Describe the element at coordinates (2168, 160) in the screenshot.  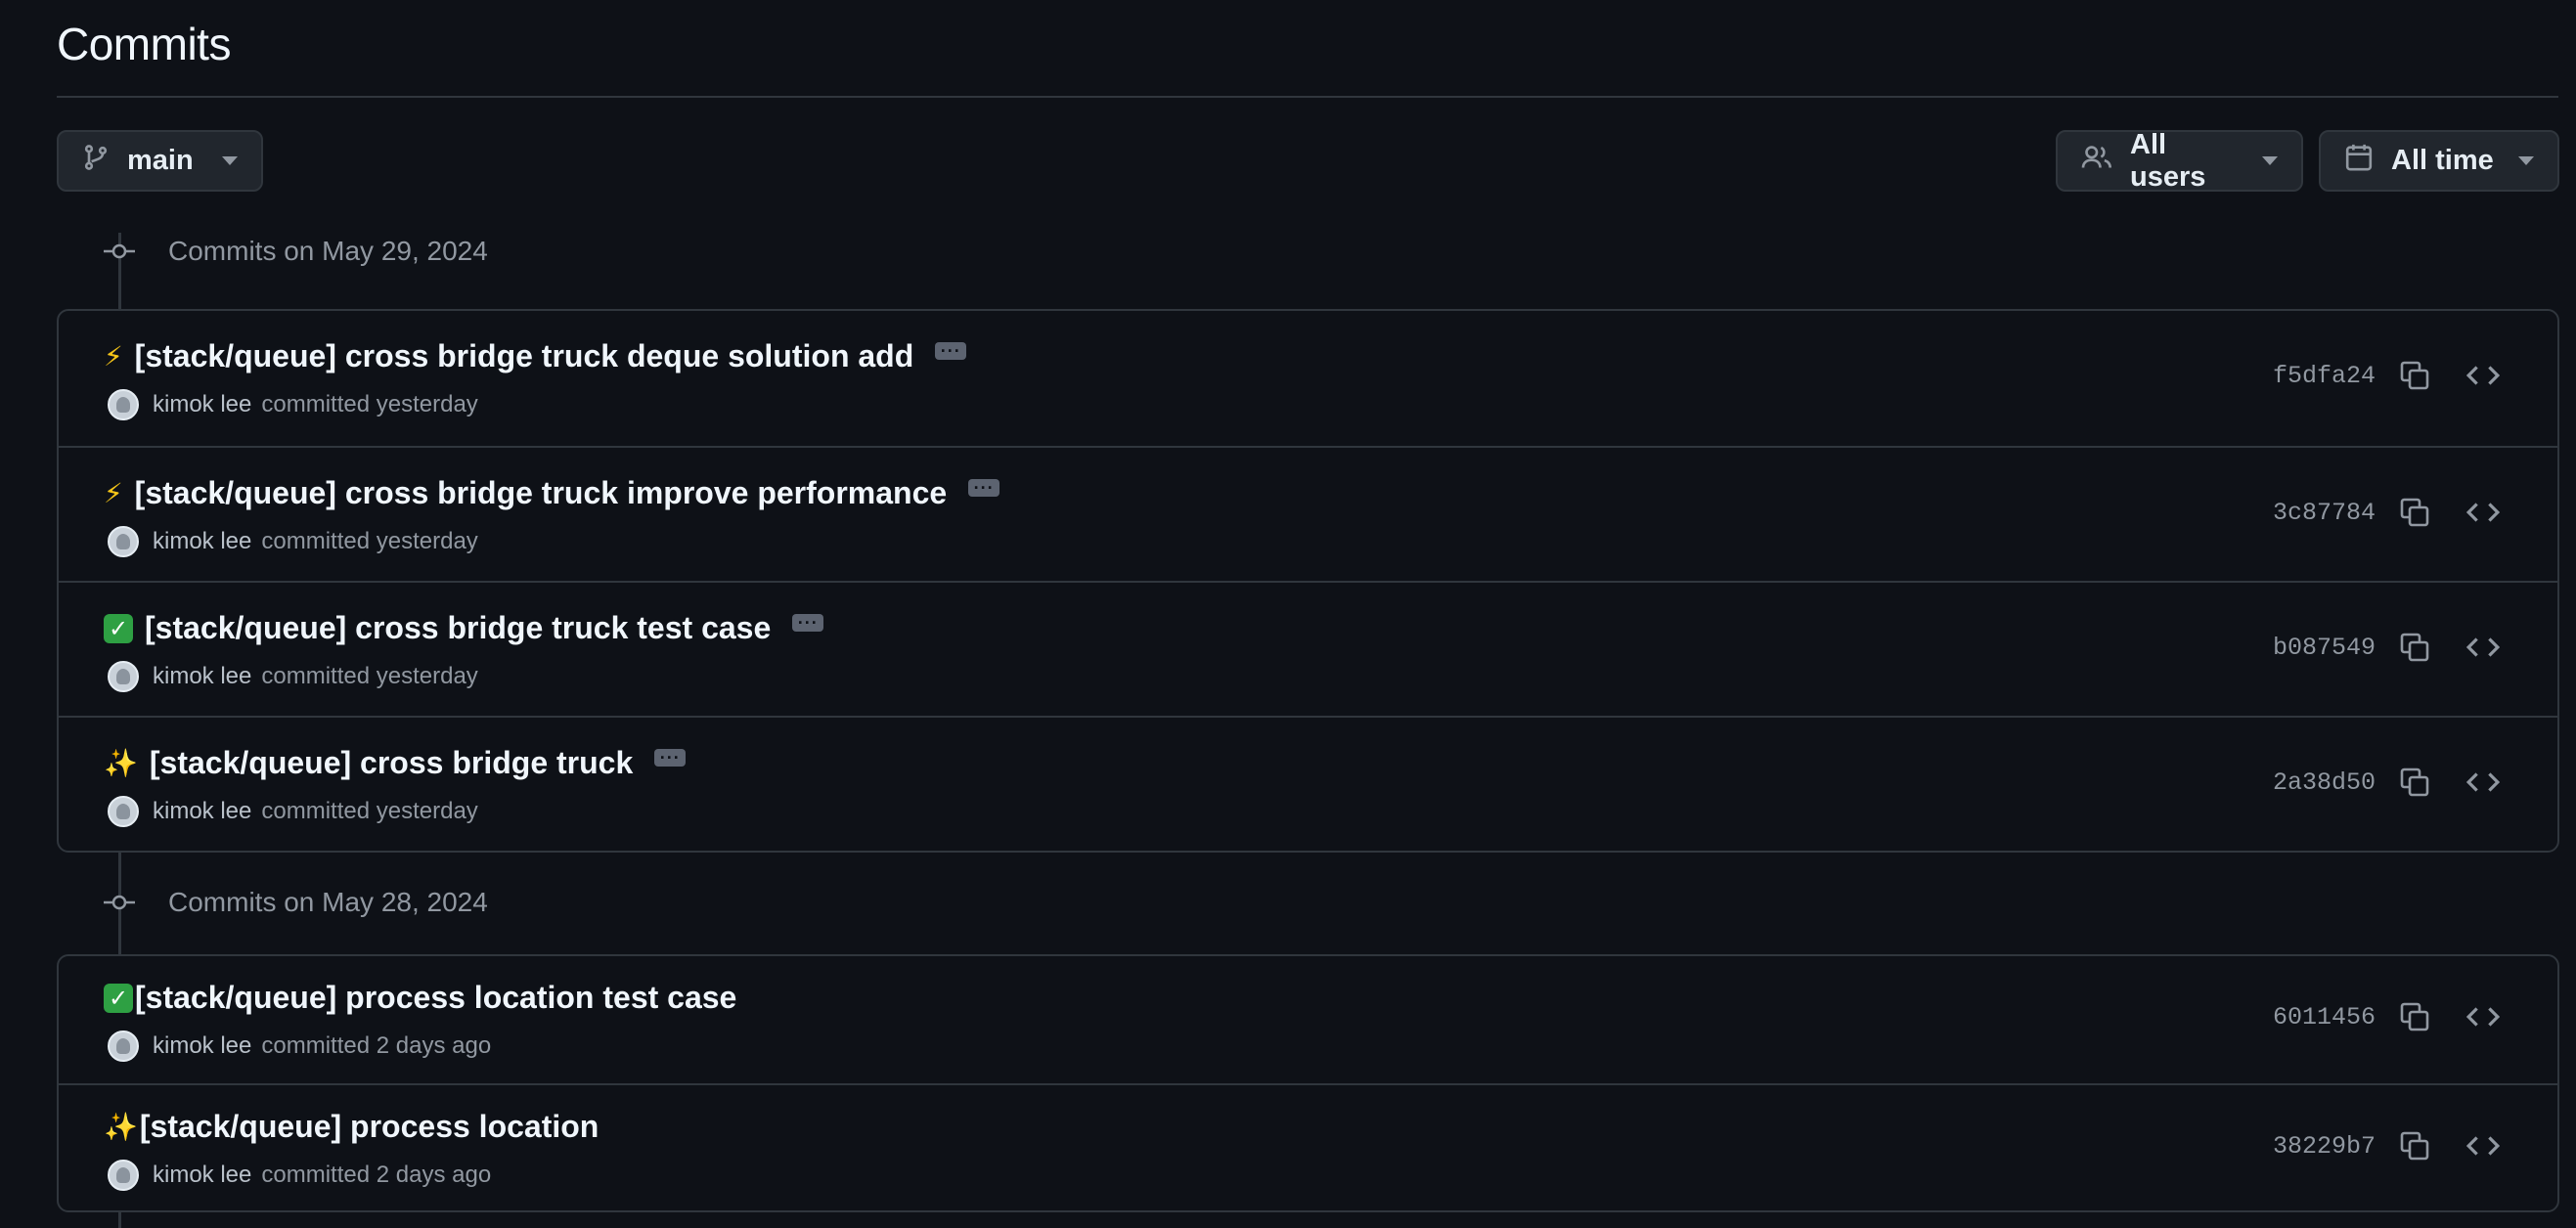
I see `users-filter-label: All users` at that location.